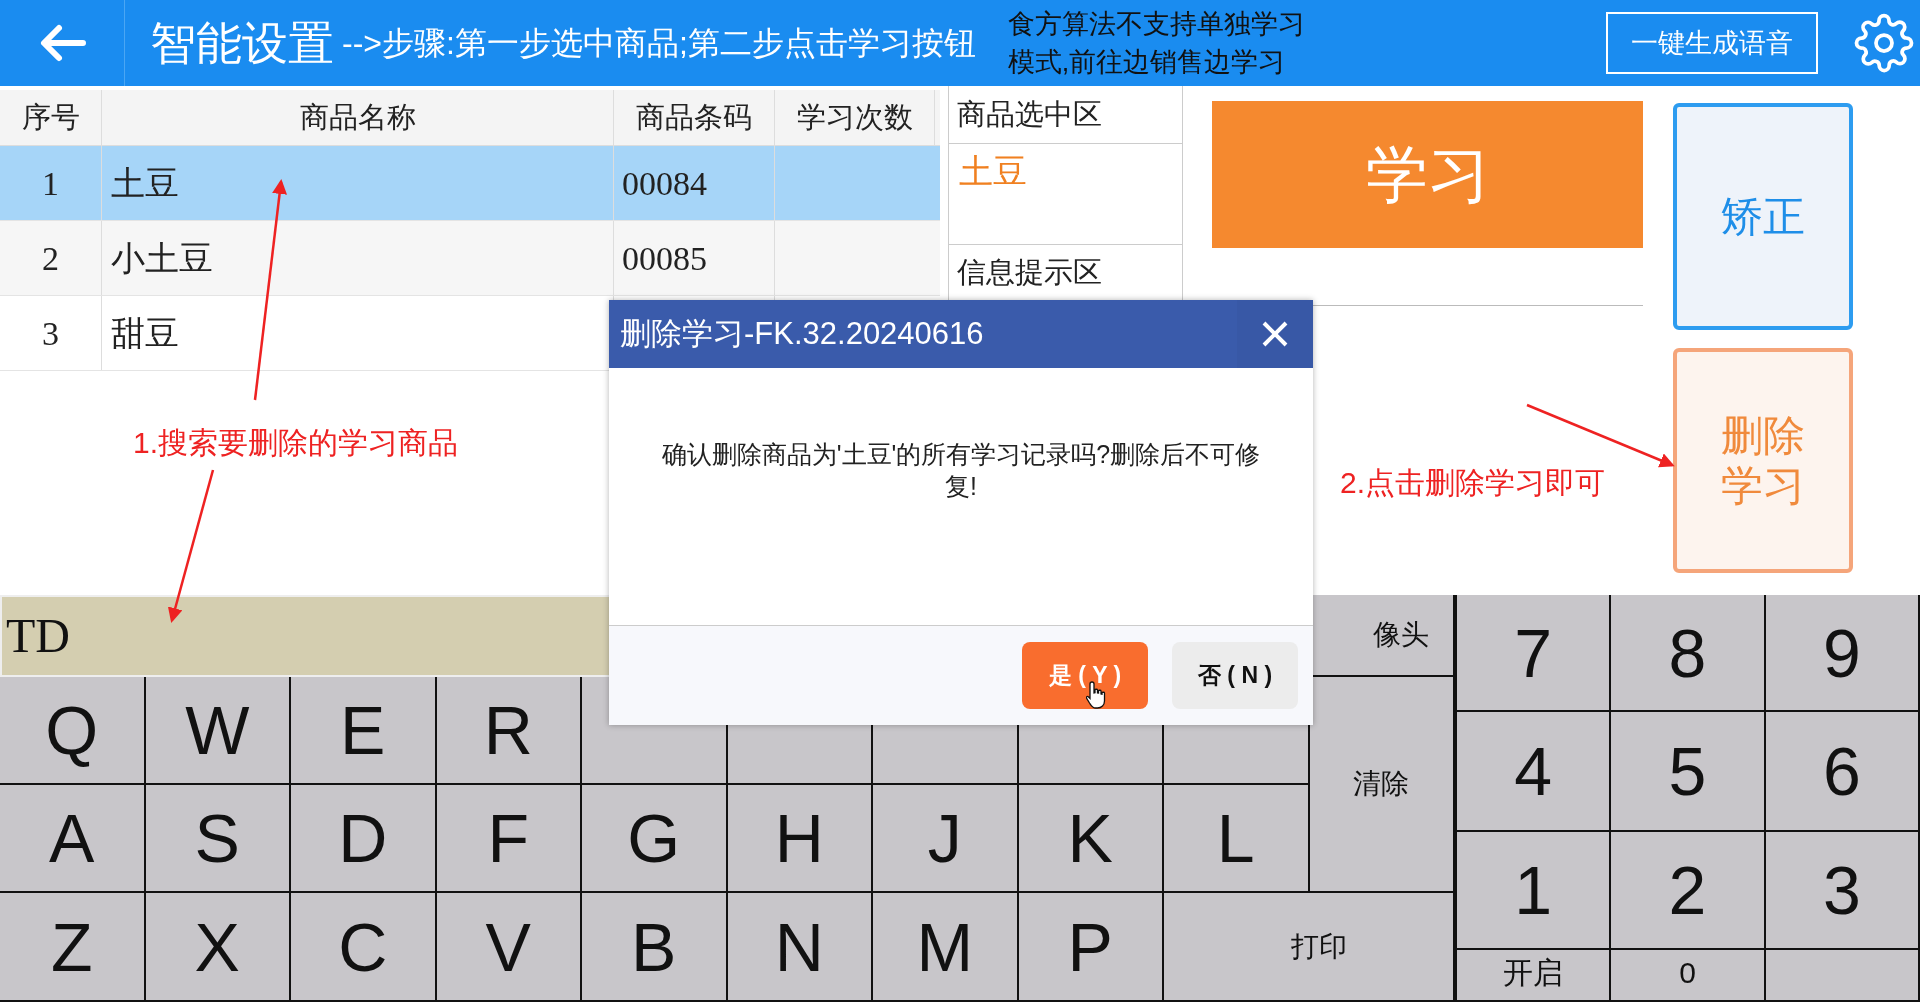 Image resolution: width=1920 pixels, height=1002 pixels. I want to click on annotation-text: 1.搜索要删除的学习商品, so click(296, 443).